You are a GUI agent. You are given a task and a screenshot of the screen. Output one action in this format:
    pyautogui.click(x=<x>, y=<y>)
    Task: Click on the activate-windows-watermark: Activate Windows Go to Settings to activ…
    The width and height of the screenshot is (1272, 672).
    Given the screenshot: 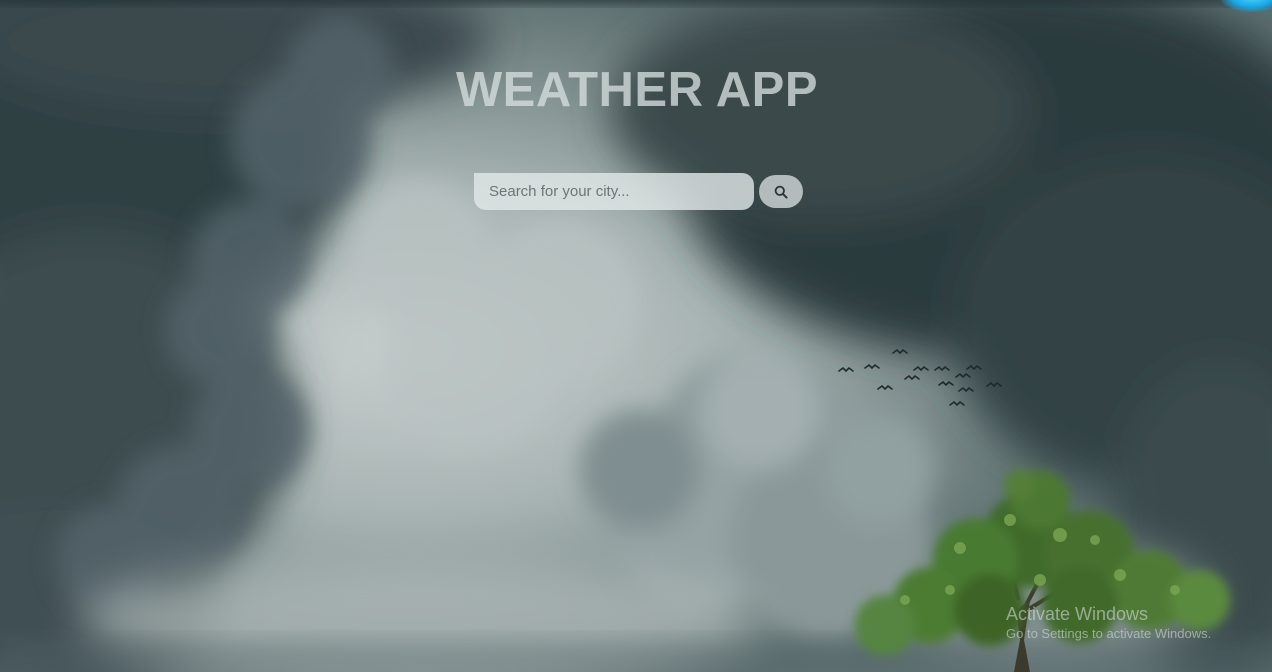 What is the action you would take?
    pyautogui.click(x=1108, y=623)
    